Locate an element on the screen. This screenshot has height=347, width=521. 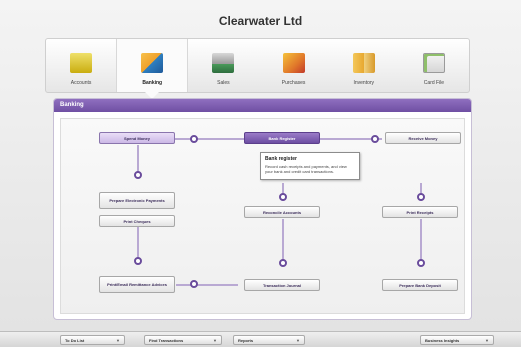
command-banking: Banking is located at coordinates (152, 69).